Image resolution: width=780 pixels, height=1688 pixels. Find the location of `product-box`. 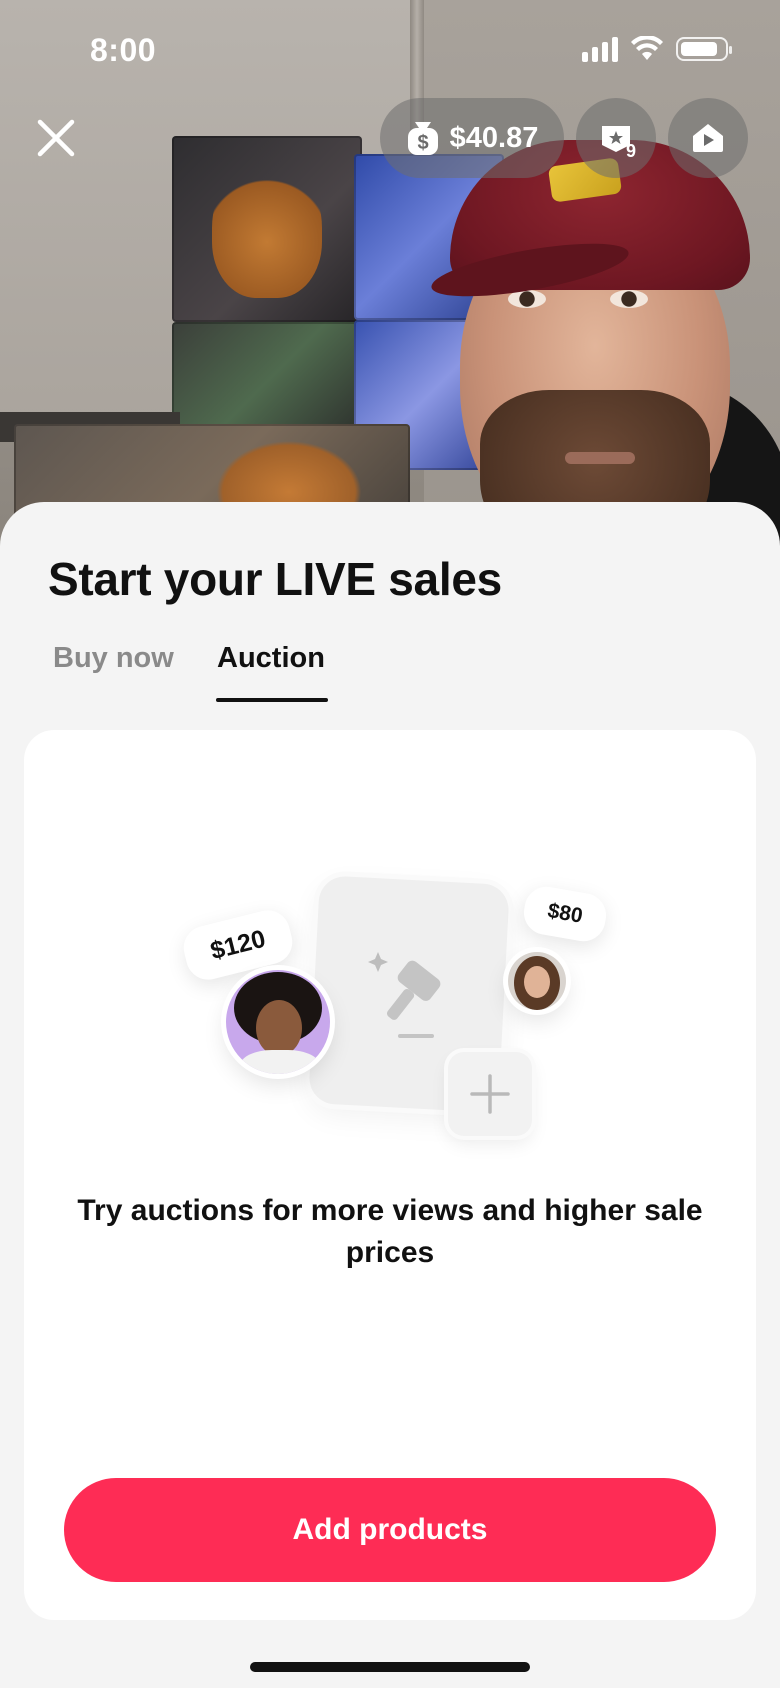

product-box is located at coordinates (267, 229).